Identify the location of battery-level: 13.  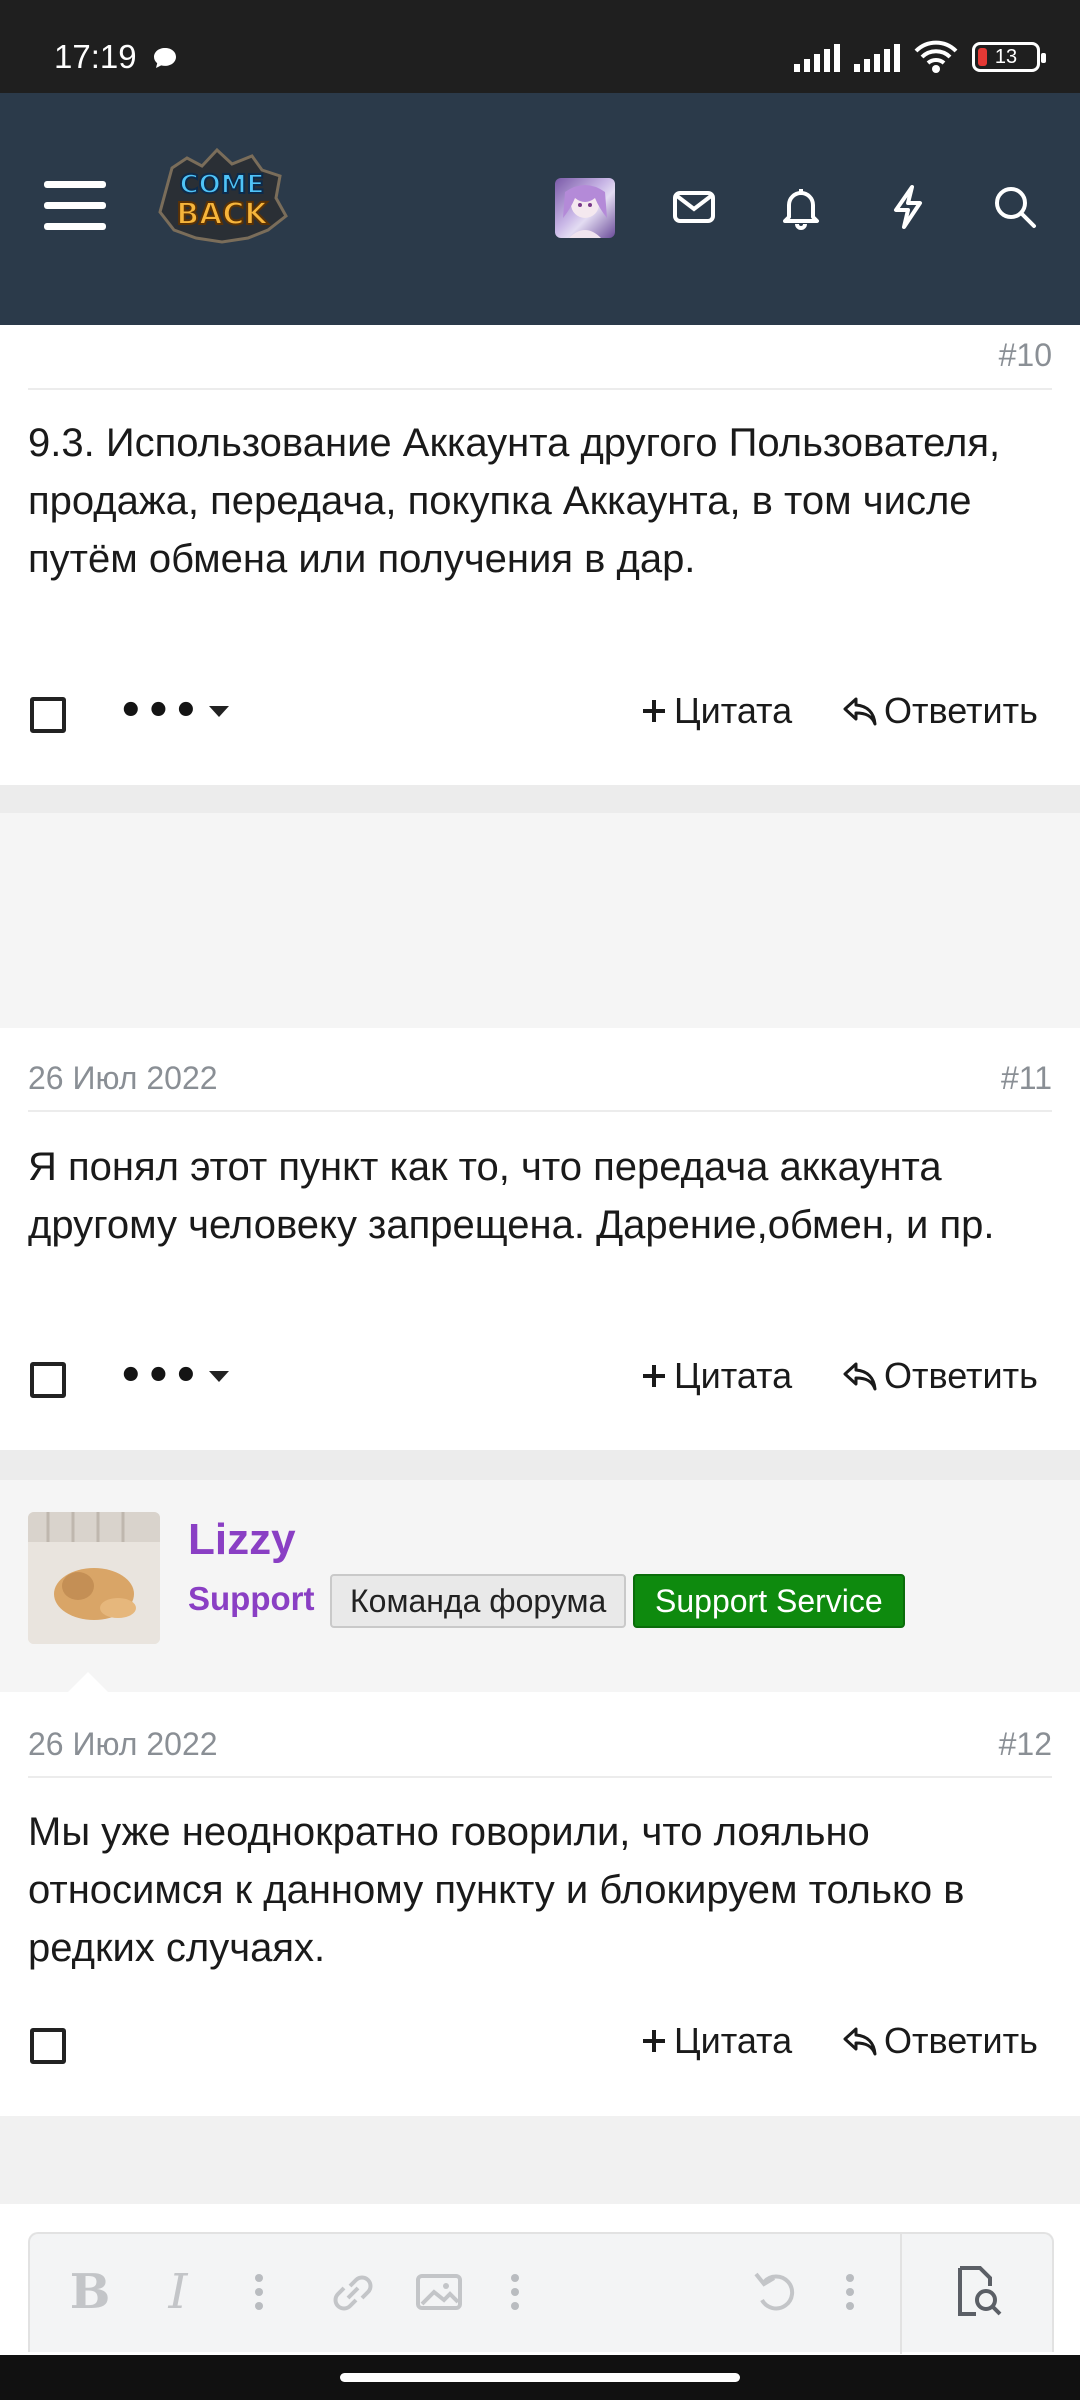
(1006, 56).